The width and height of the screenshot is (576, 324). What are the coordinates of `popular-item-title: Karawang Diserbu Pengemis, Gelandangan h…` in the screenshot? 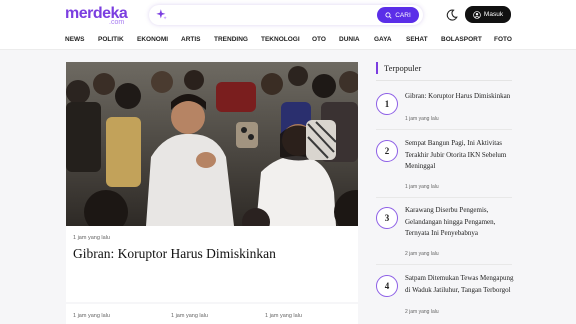 It's located at (460, 222).